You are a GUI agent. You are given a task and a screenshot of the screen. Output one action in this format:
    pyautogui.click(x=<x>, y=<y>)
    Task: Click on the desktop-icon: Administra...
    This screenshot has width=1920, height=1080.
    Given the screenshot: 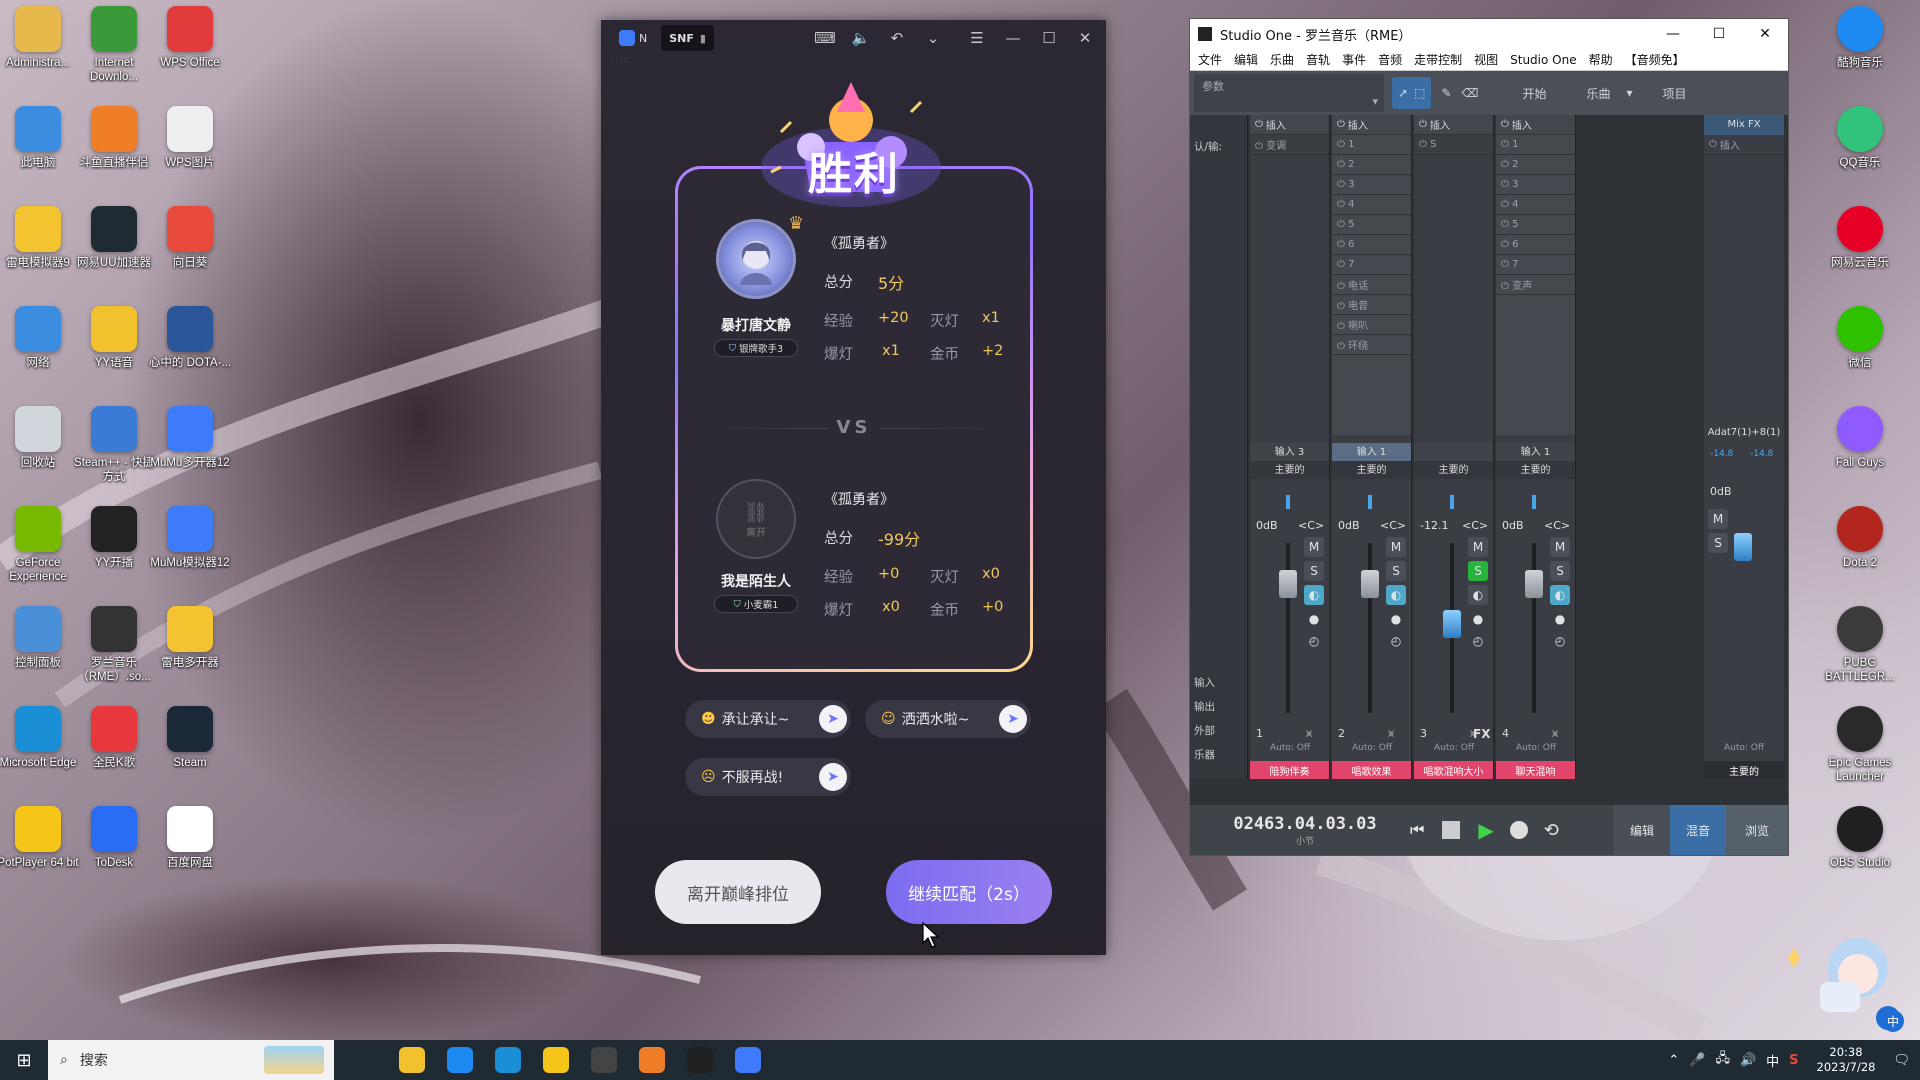 What is the action you would take?
    pyautogui.click(x=40, y=38)
    